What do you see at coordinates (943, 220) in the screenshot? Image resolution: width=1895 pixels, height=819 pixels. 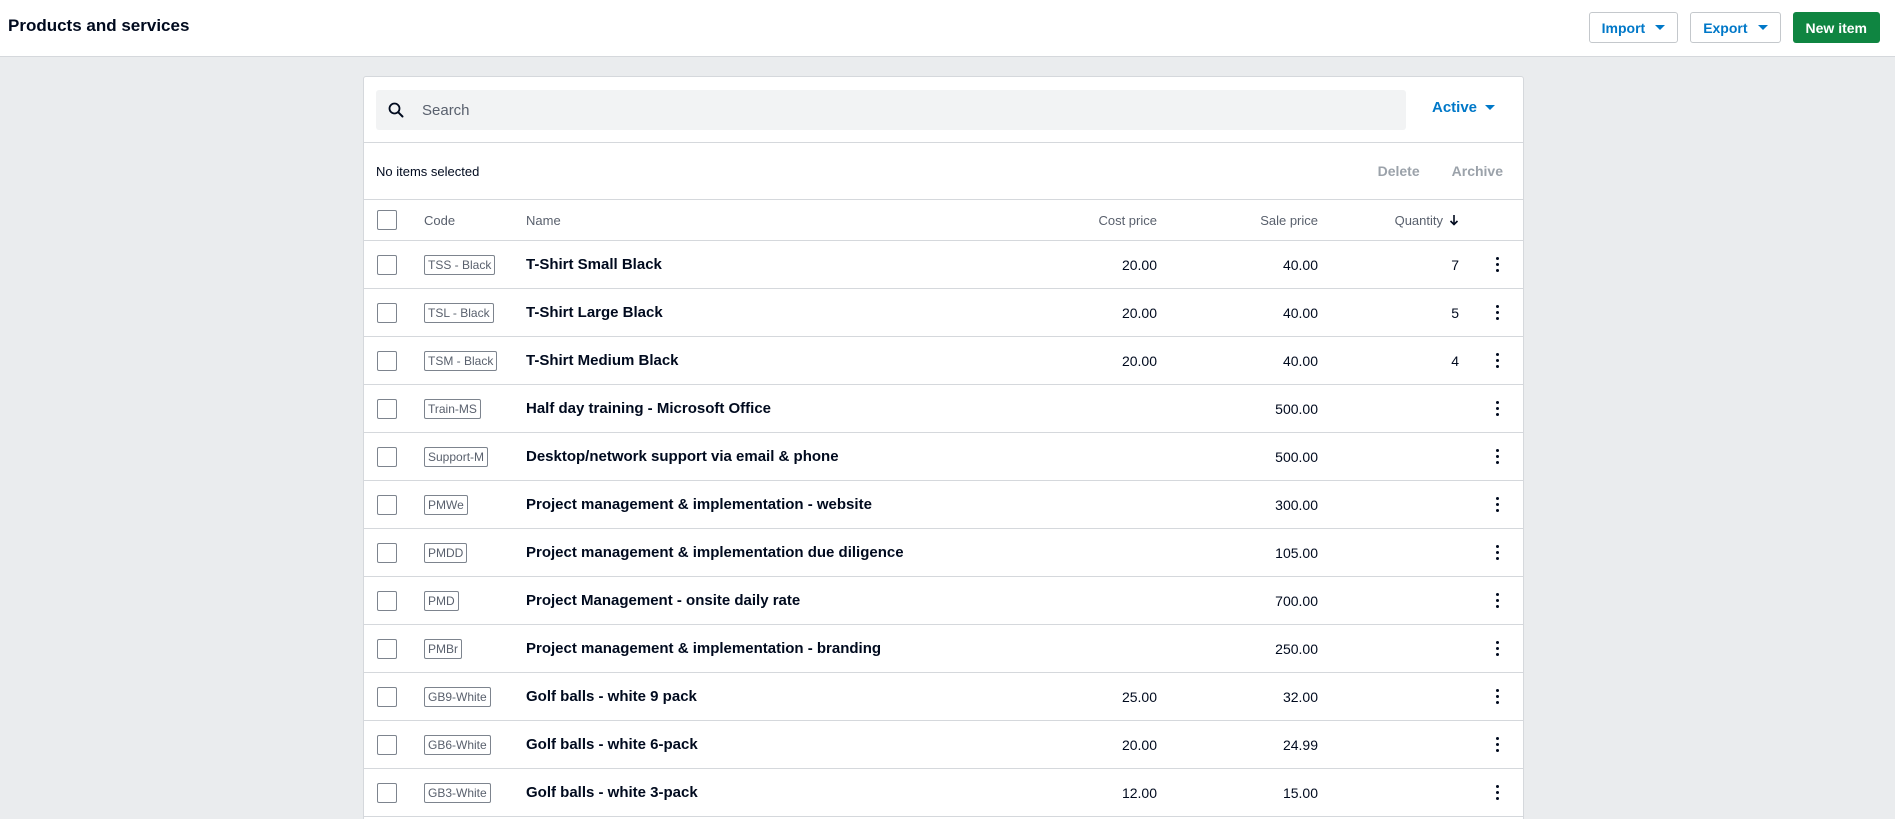 I see `table-header: Code Name Cost price Sale price Quantity` at bounding box center [943, 220].